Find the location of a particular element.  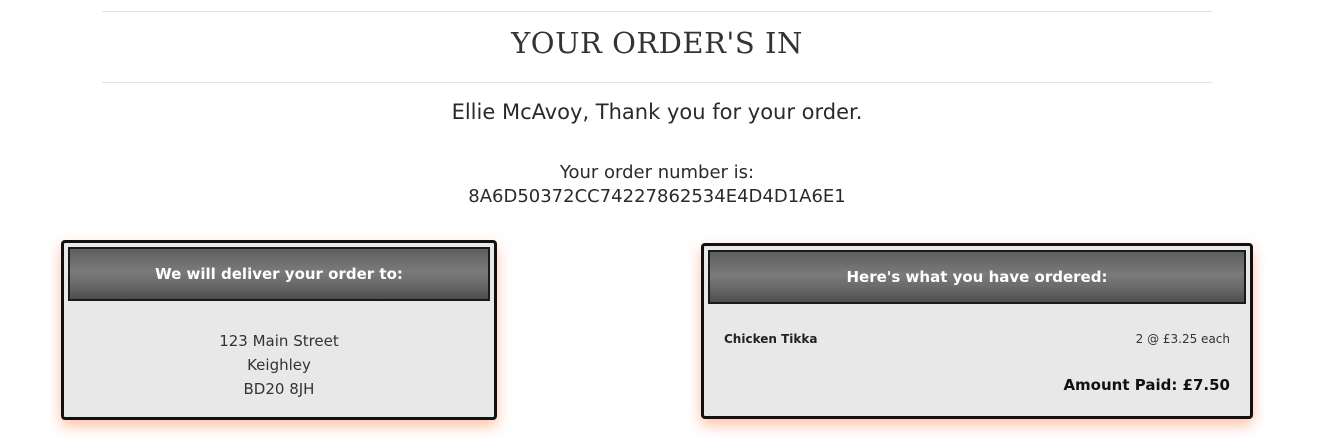

page-title: YOUR ORDER'S IN is located at coordinates (657, 43).